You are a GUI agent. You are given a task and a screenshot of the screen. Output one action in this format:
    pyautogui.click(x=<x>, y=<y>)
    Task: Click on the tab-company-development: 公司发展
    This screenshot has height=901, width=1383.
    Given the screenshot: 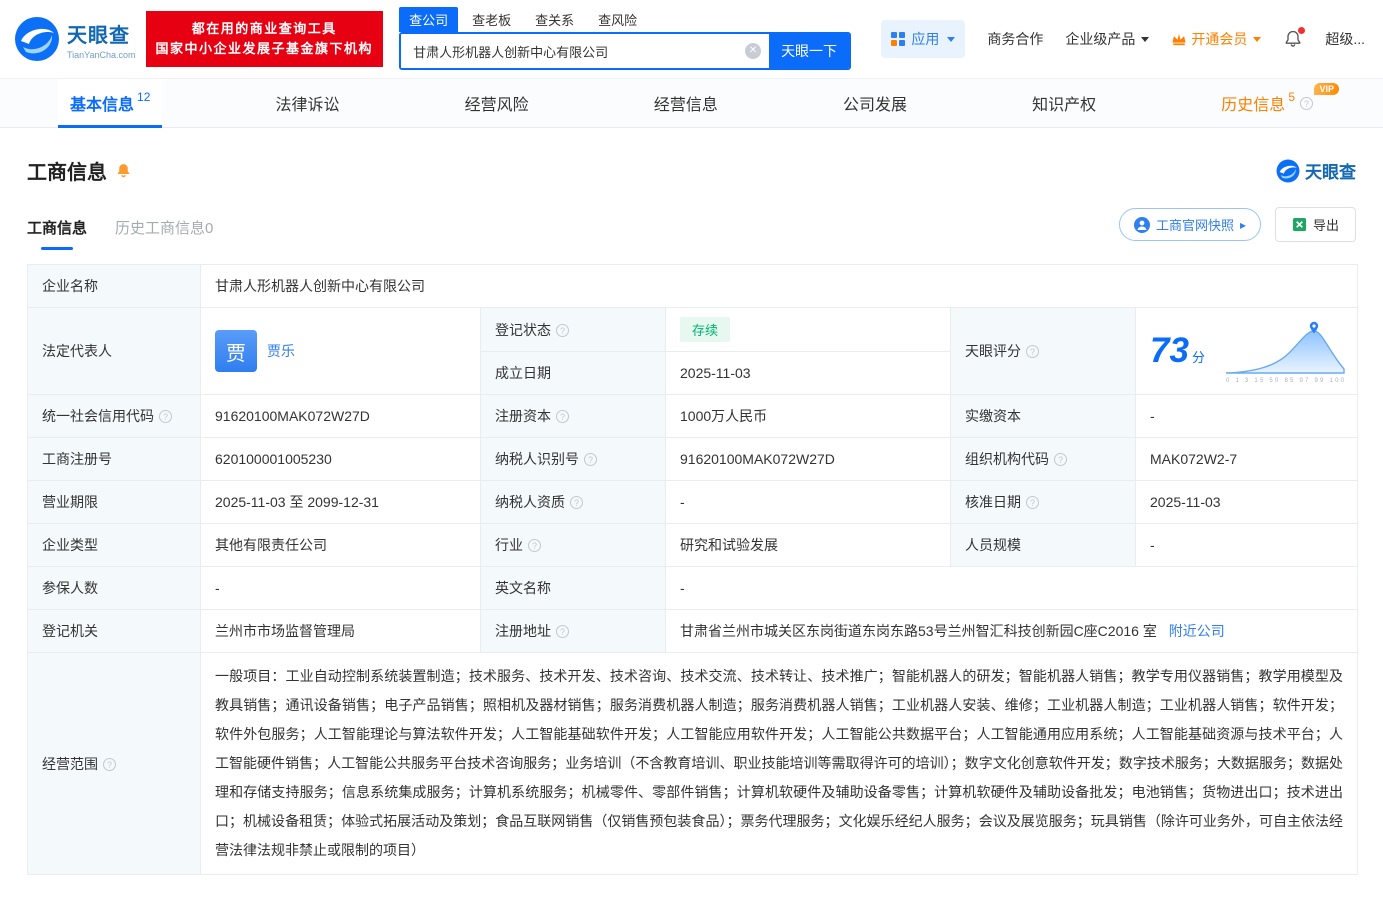 What is the action you would take?
    pyautogui.click(x=875, y=103)
    